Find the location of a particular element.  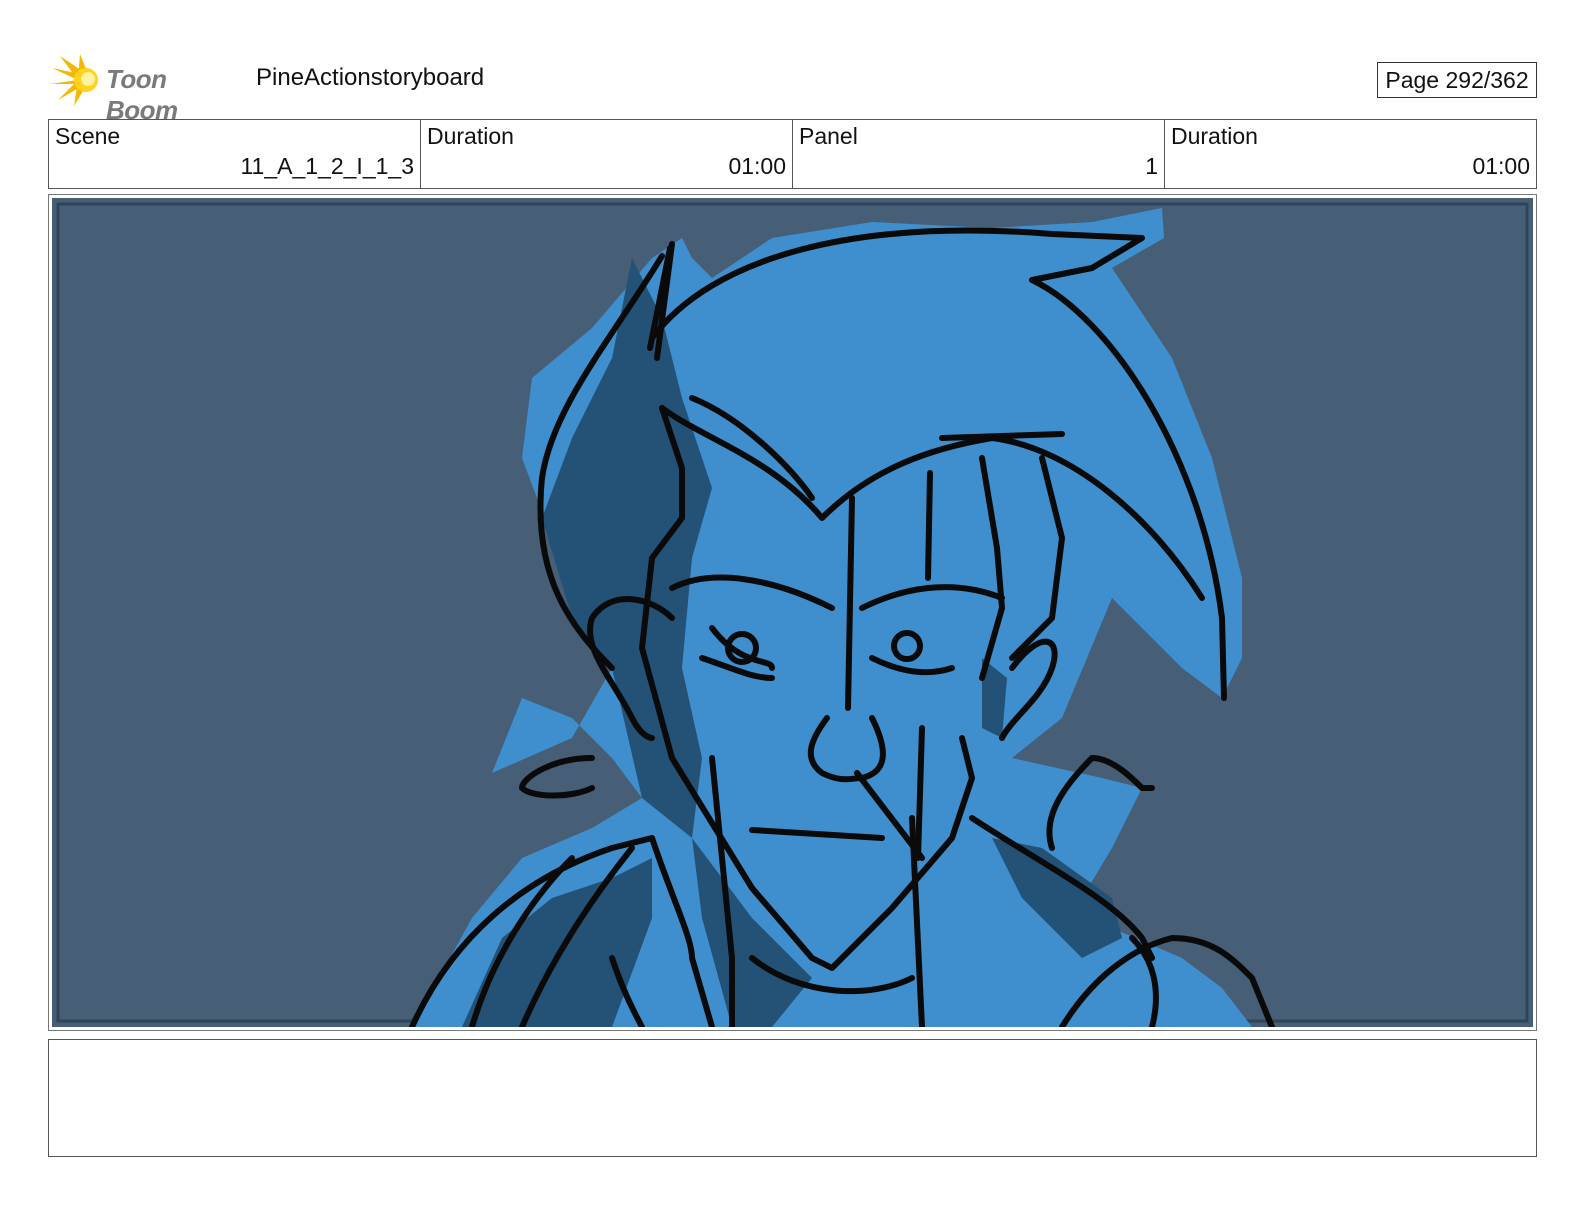

scene-duration-label: Duration is located at coordinates (470, 136).